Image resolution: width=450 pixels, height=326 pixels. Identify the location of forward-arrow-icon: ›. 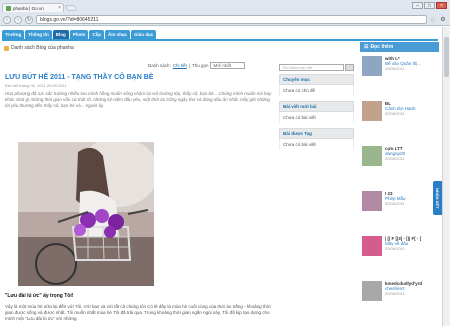
(18, 19).